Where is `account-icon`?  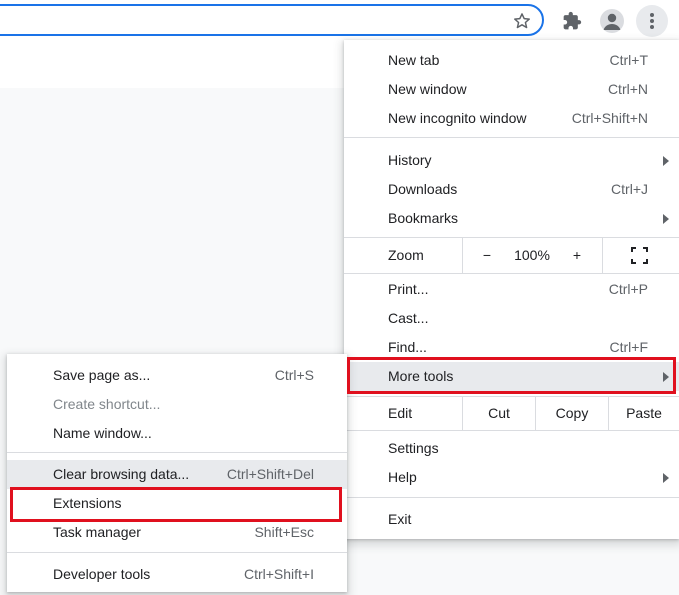
account-icon is located at coordinates (612, 21).